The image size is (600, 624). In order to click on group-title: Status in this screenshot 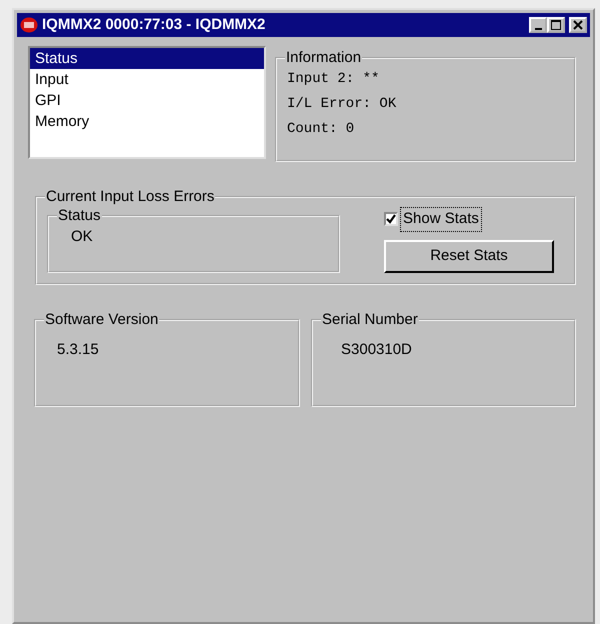, I will do `click(79, 215)`.